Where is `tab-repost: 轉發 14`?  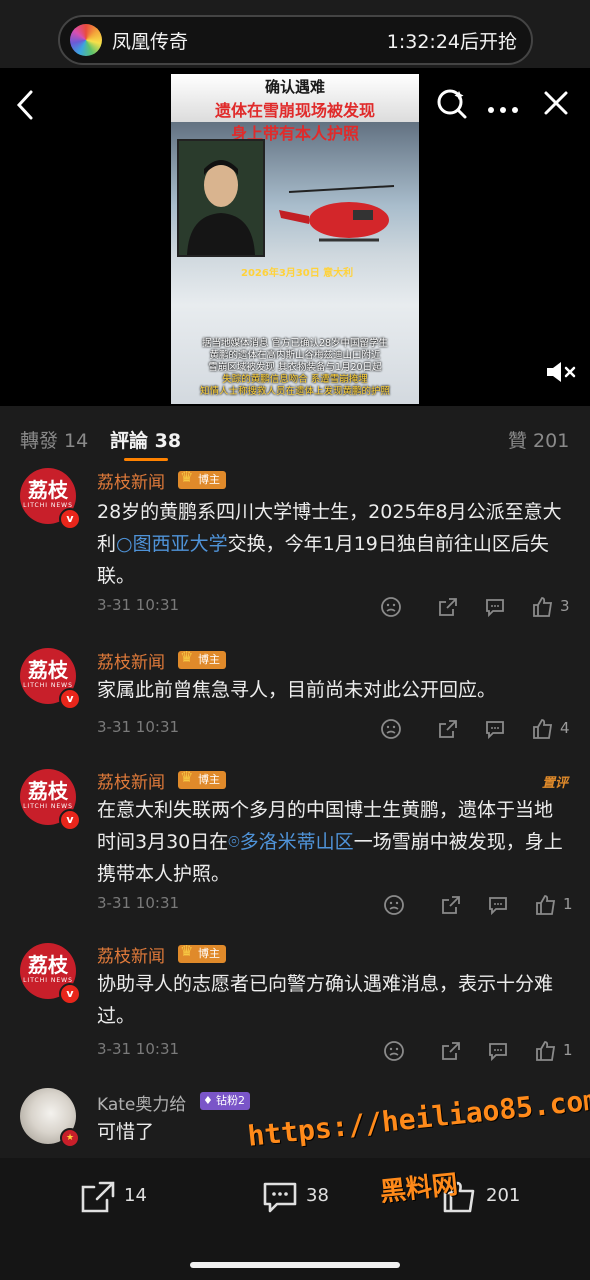 tab-repost: 轉發 14 is located at coordinates (54, 439).